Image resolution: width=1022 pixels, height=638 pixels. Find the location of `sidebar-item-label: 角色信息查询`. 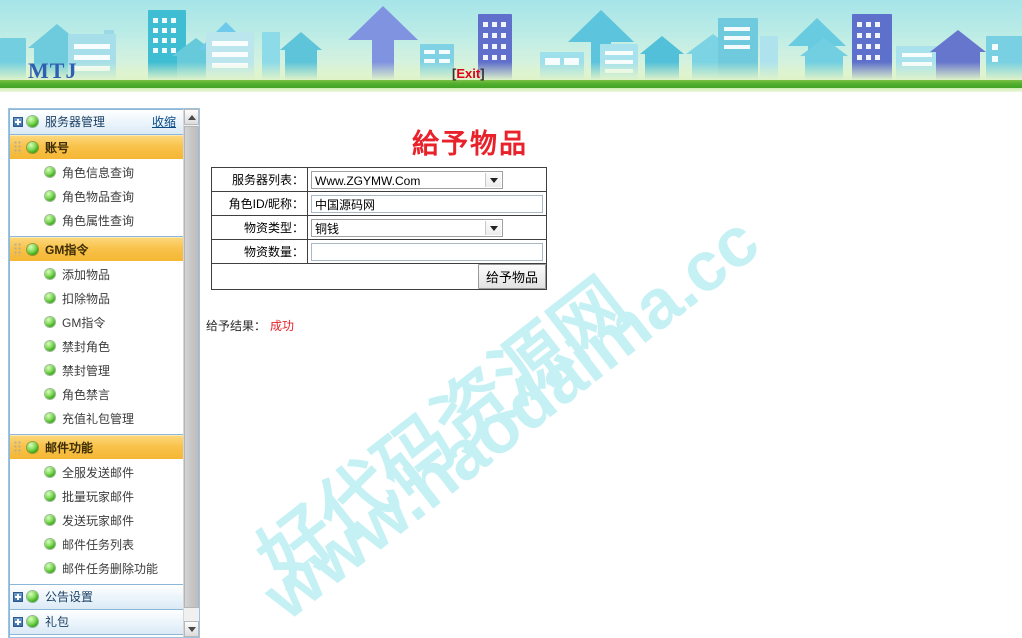

sidebar-item-label: 角色信息查询 is located at coordinates (98, 173).